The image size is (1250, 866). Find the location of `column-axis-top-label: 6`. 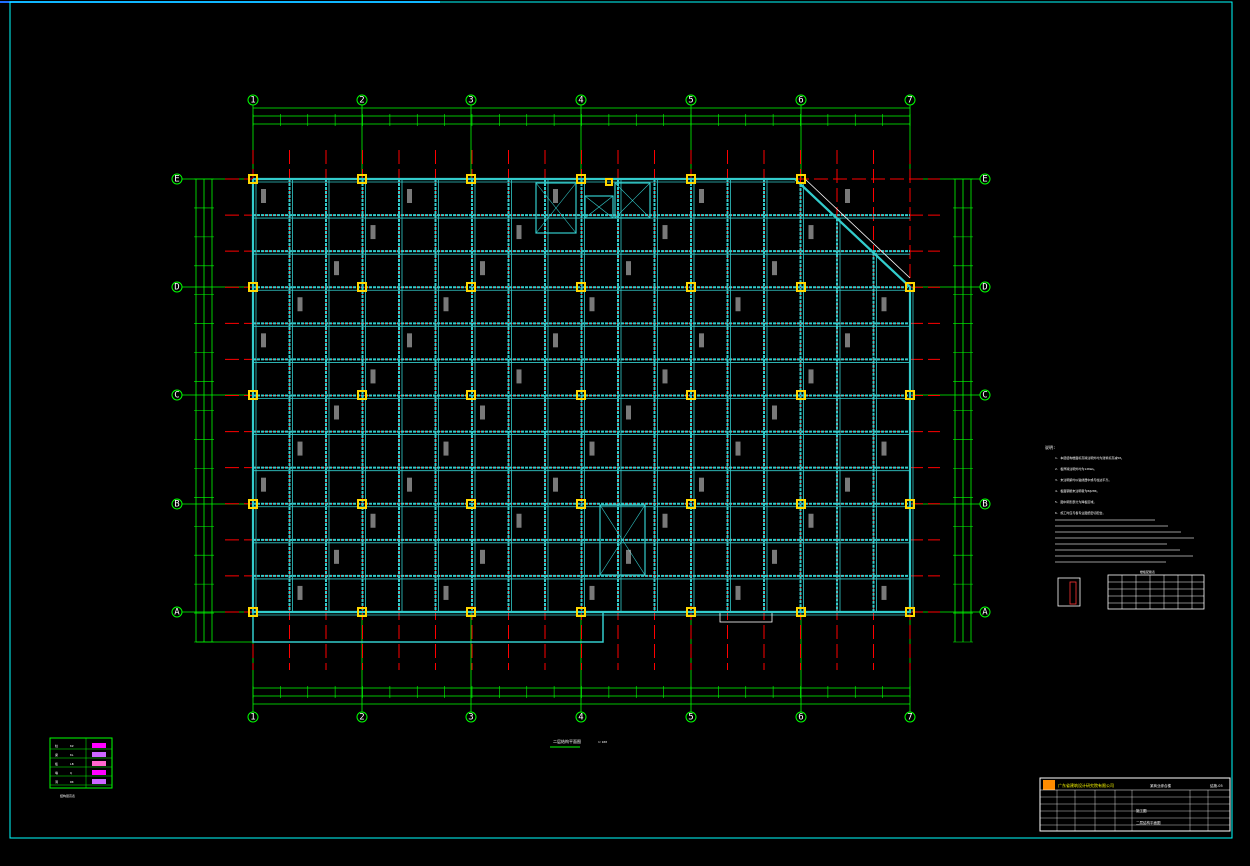

column-axis-top-label: 6 is located at coordinates (800, 101).